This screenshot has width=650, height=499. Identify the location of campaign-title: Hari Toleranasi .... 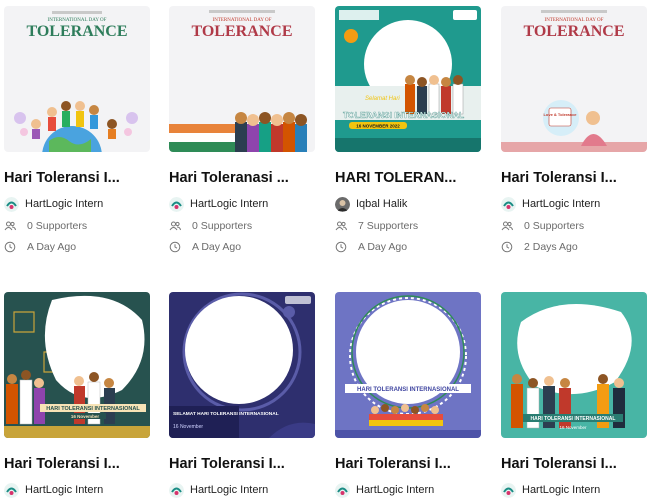
(242, 178).